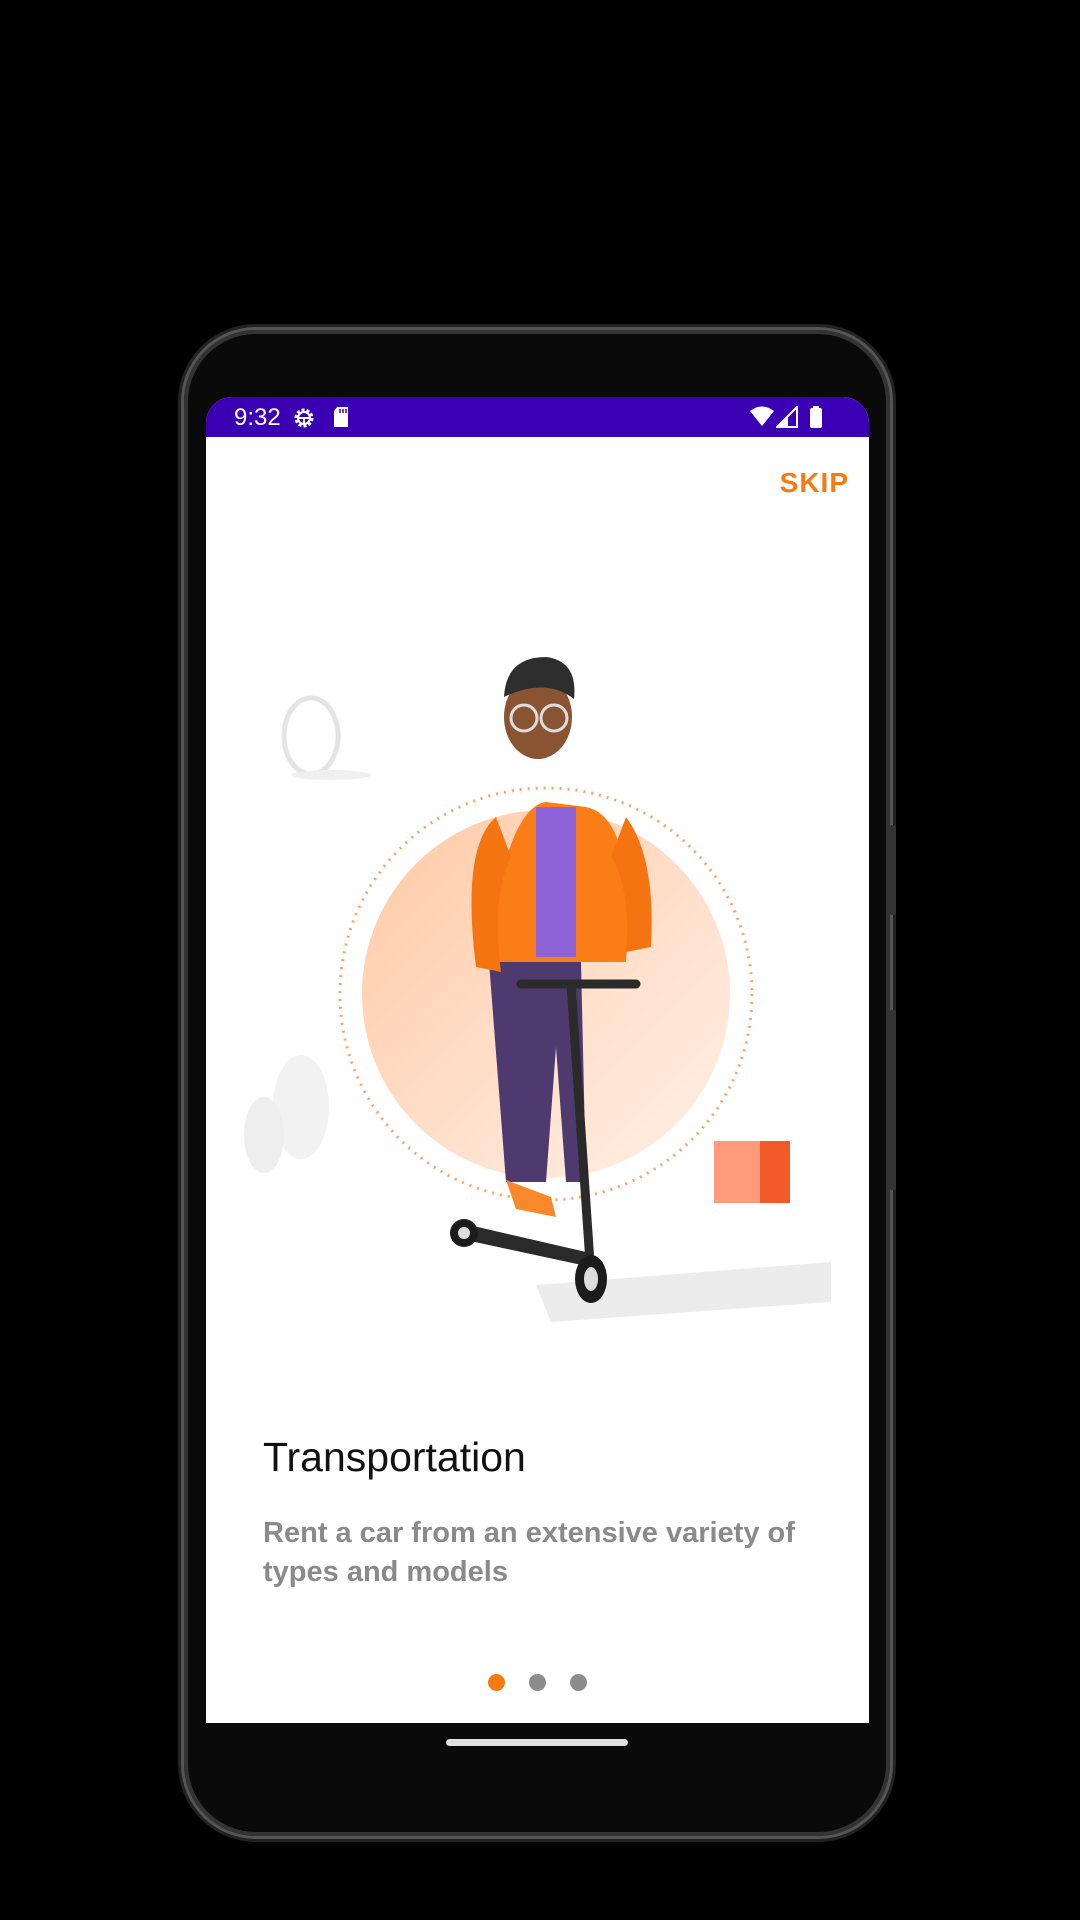 The image size is (1080, 1920). What do you see at coordinates (394, 1457) in the screenshot?
I see `onboarding-title: Transportation` at bounding box center [394, 1457].